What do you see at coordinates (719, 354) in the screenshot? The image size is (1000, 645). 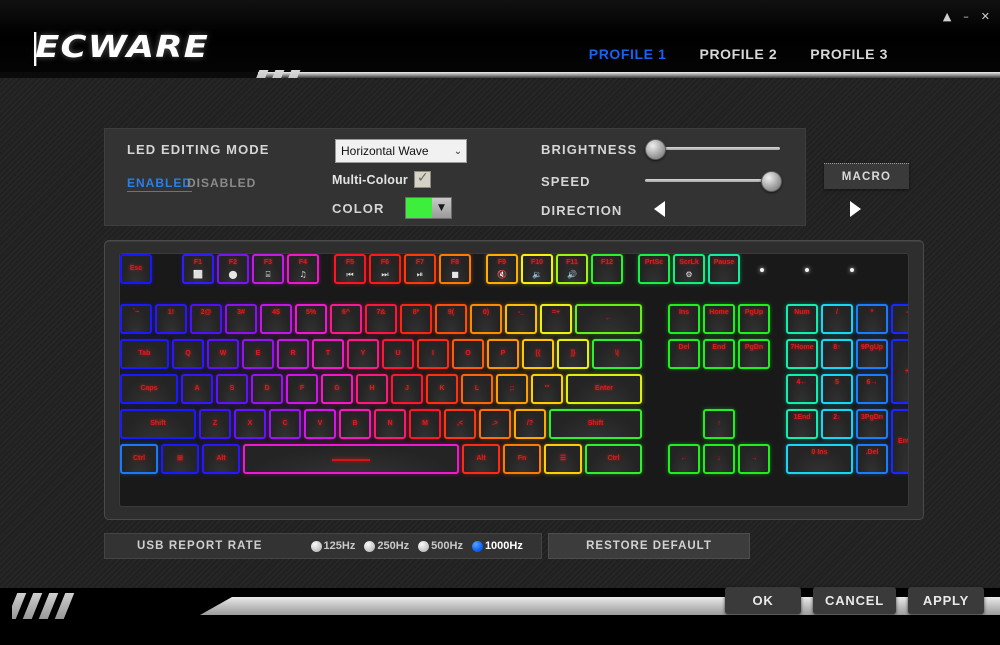 I see `keyboard-key: End` at bounding box center [719, 354].